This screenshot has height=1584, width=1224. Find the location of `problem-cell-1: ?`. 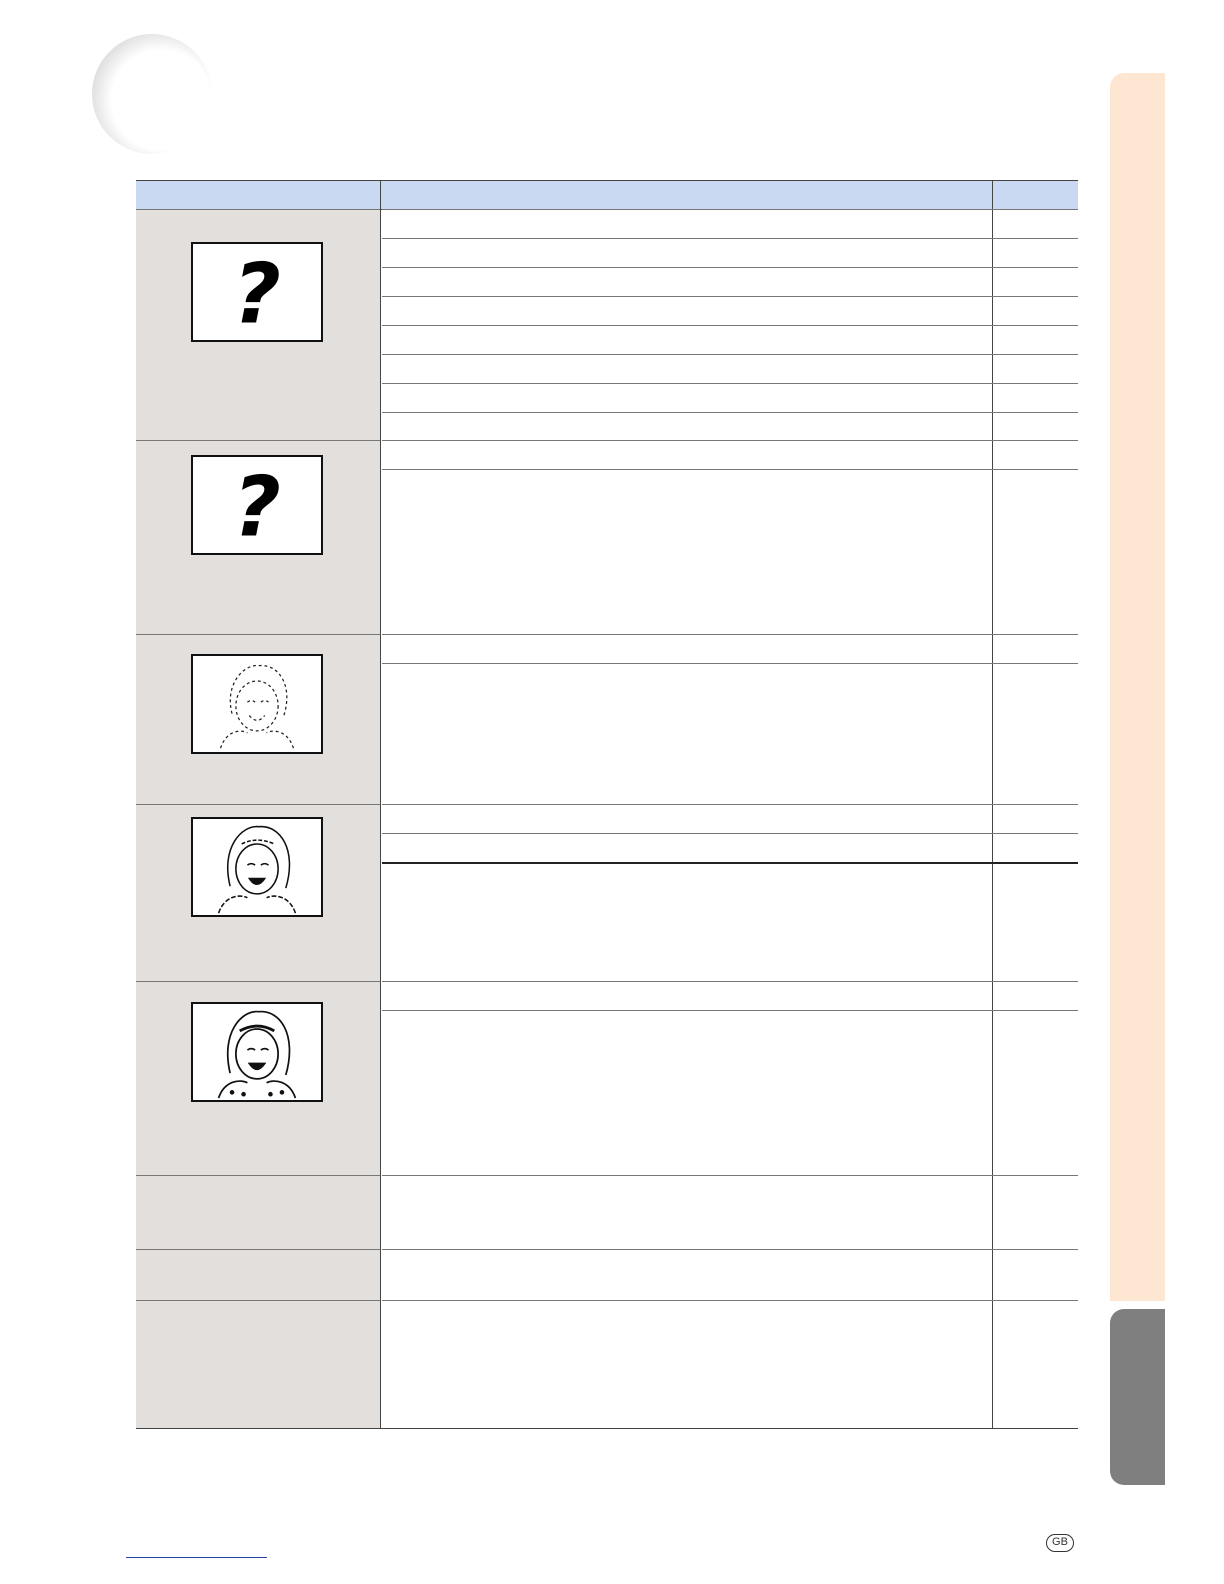

problem-cell-1: ? is located at coordinates (258, 325).